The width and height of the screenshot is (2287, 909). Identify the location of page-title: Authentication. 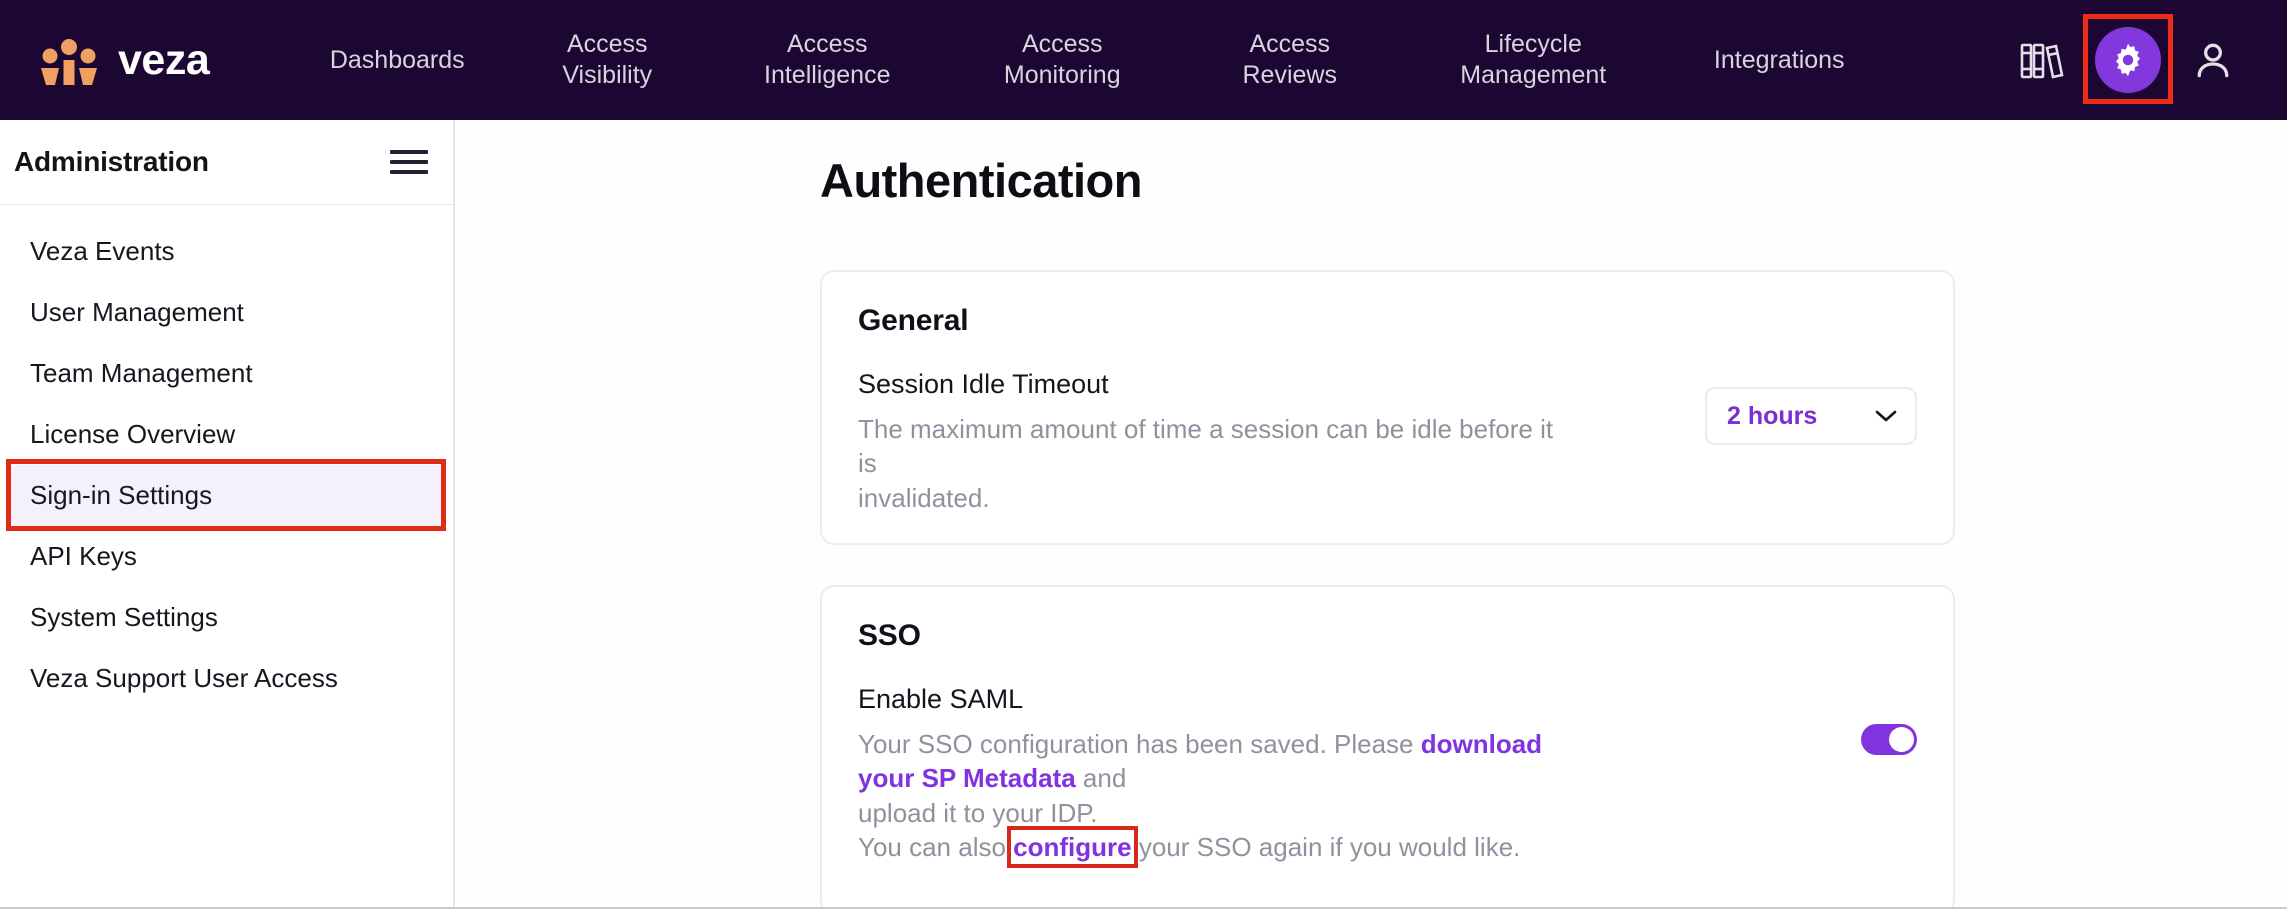
(981, 180).